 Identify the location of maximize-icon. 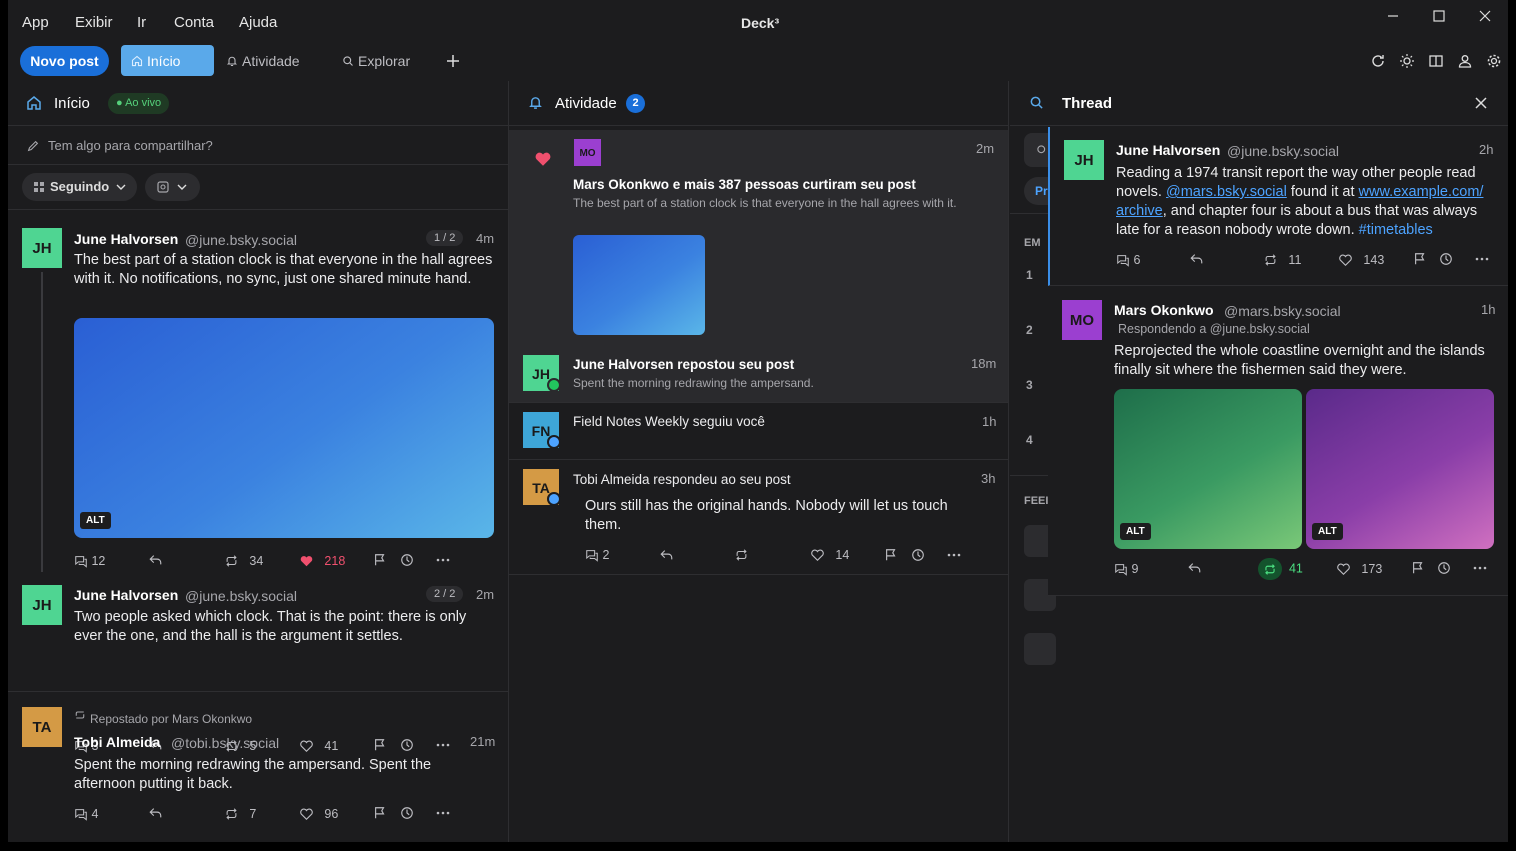
(1439, 16).